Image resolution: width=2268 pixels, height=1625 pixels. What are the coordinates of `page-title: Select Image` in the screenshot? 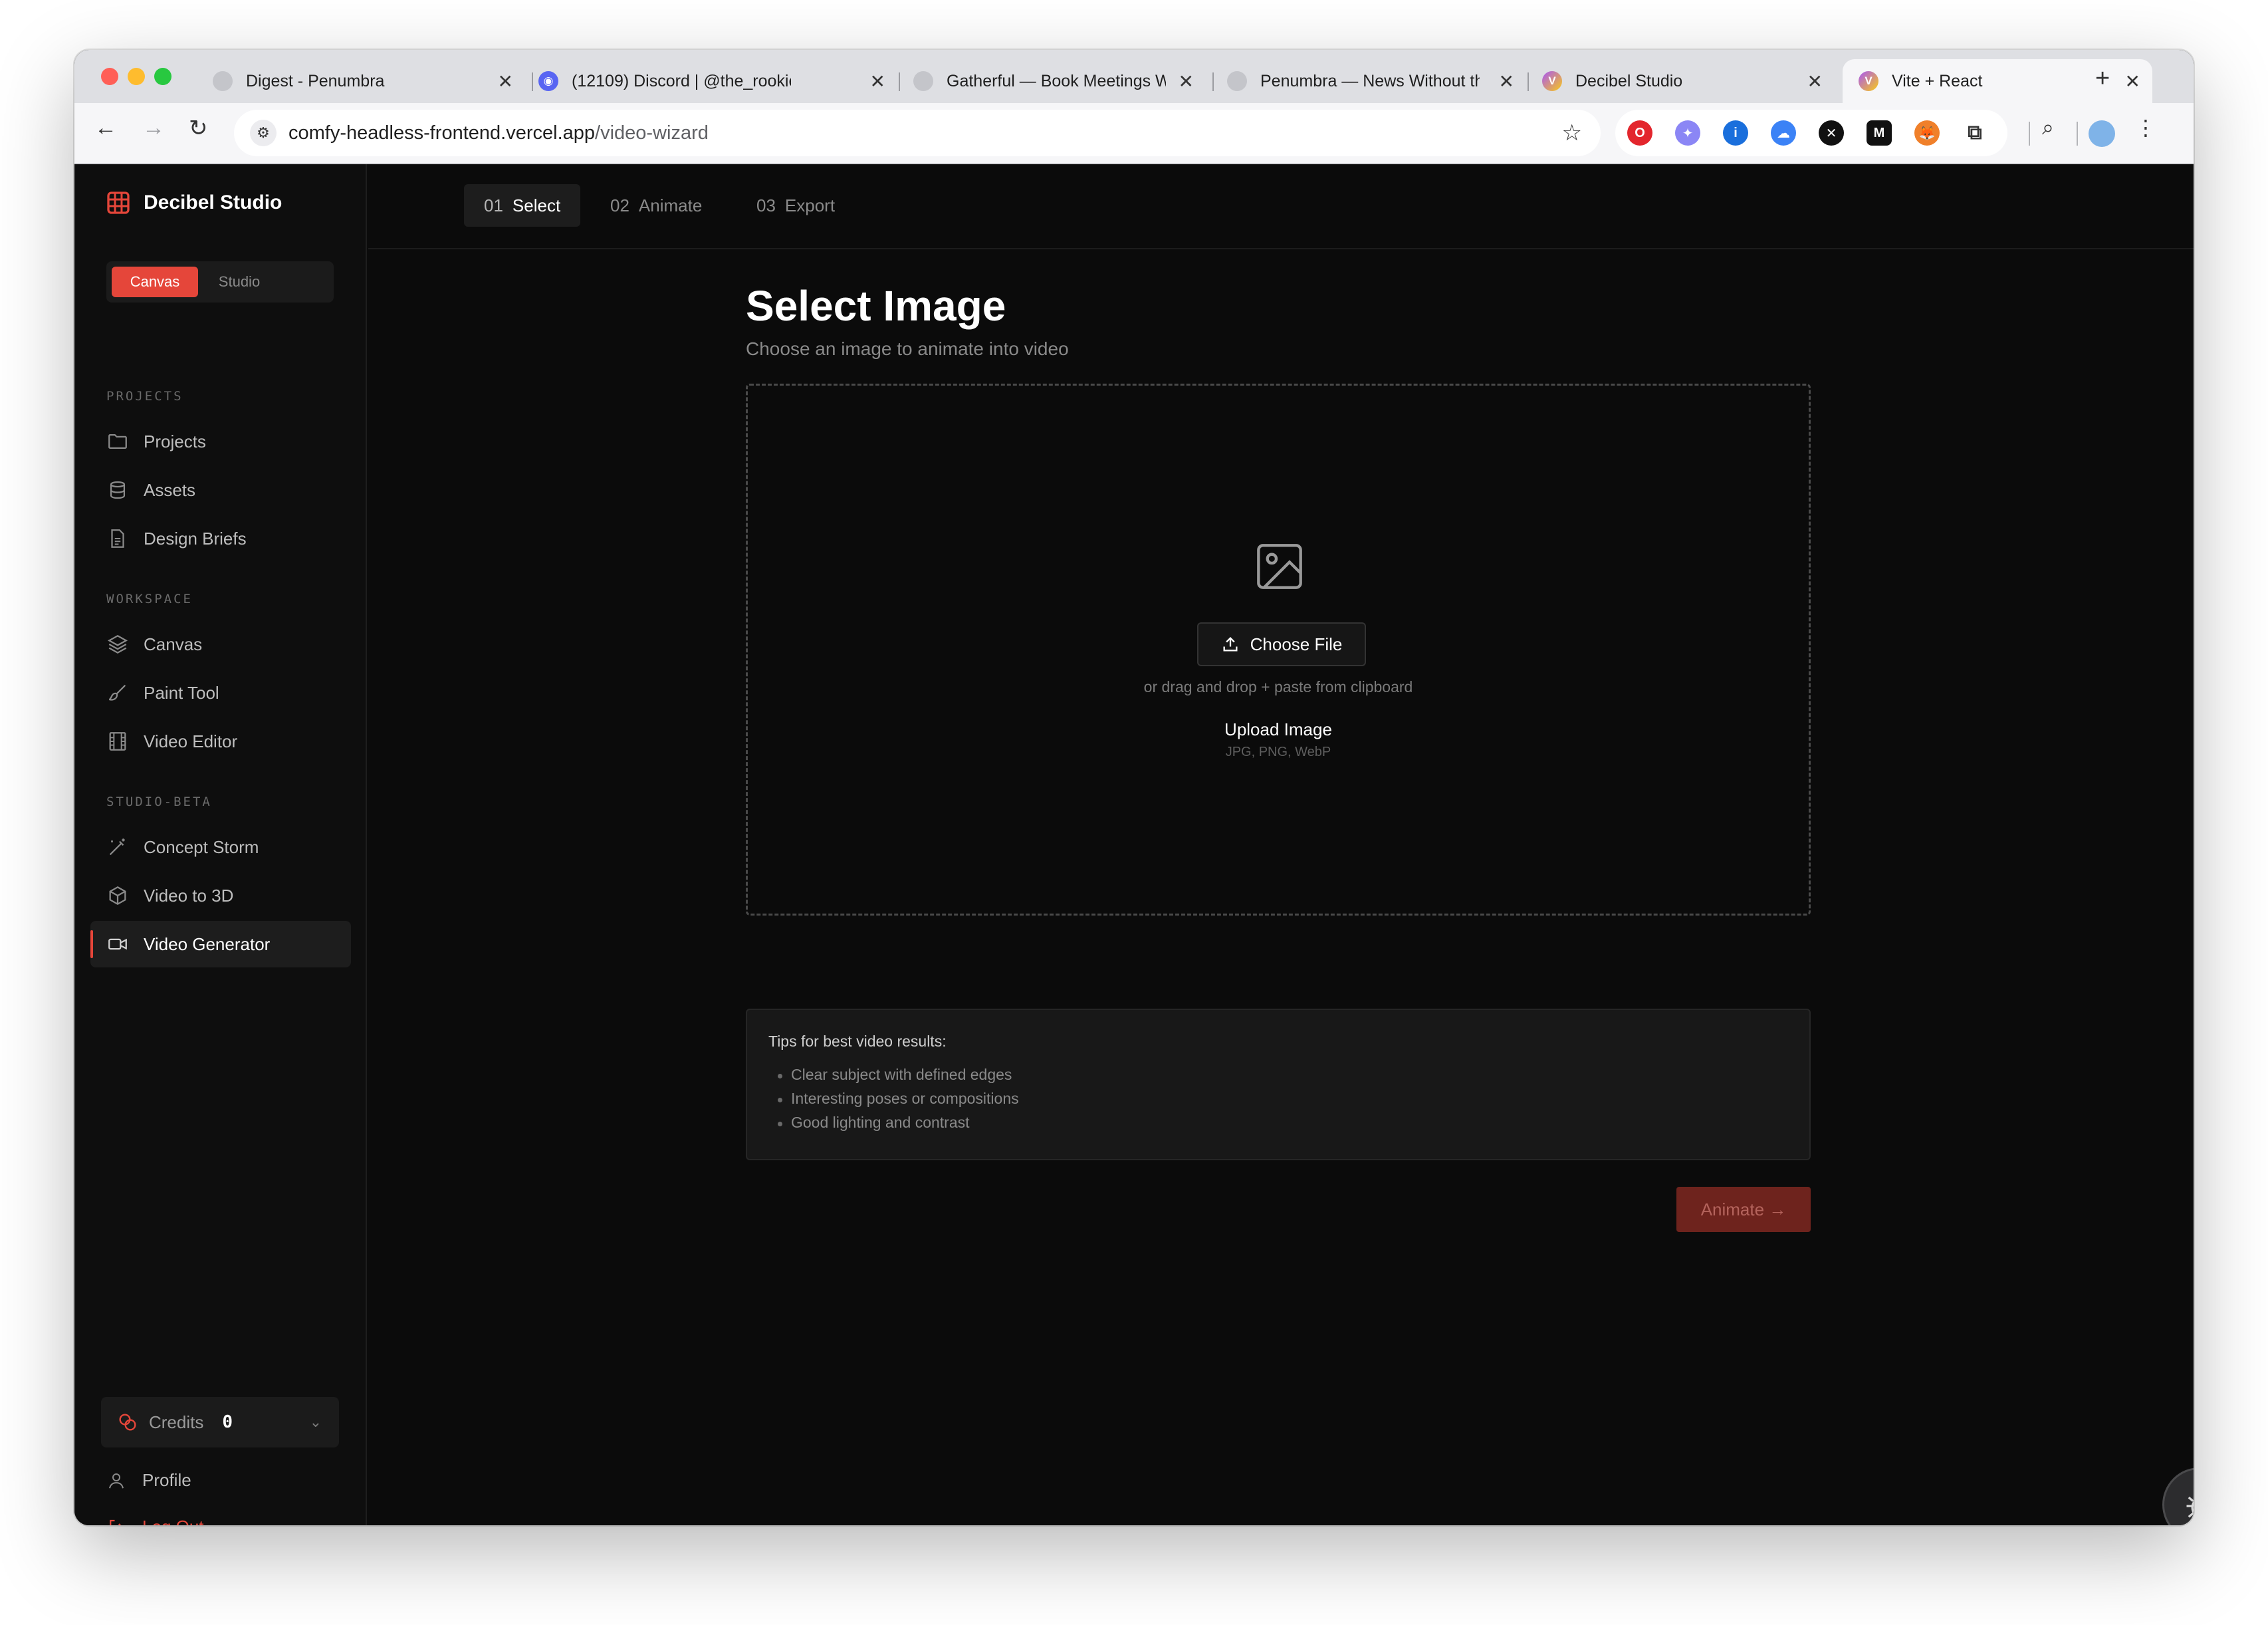 It's located at (876, 306).